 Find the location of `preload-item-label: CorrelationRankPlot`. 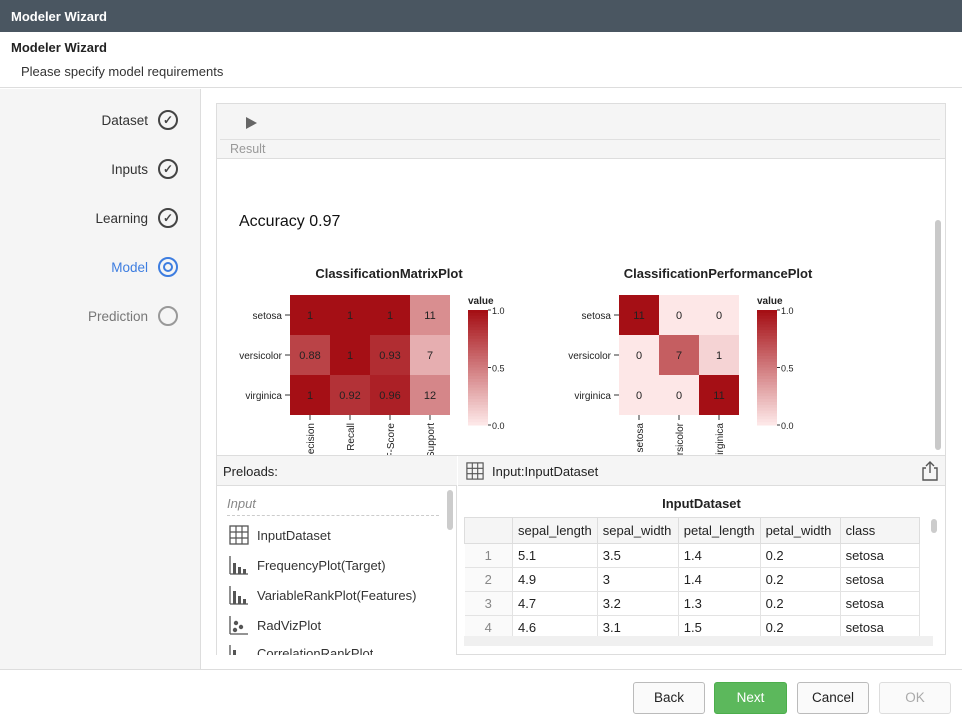

preload-item-label: CorrelationRankPlot is located at coordinates (315, 650).